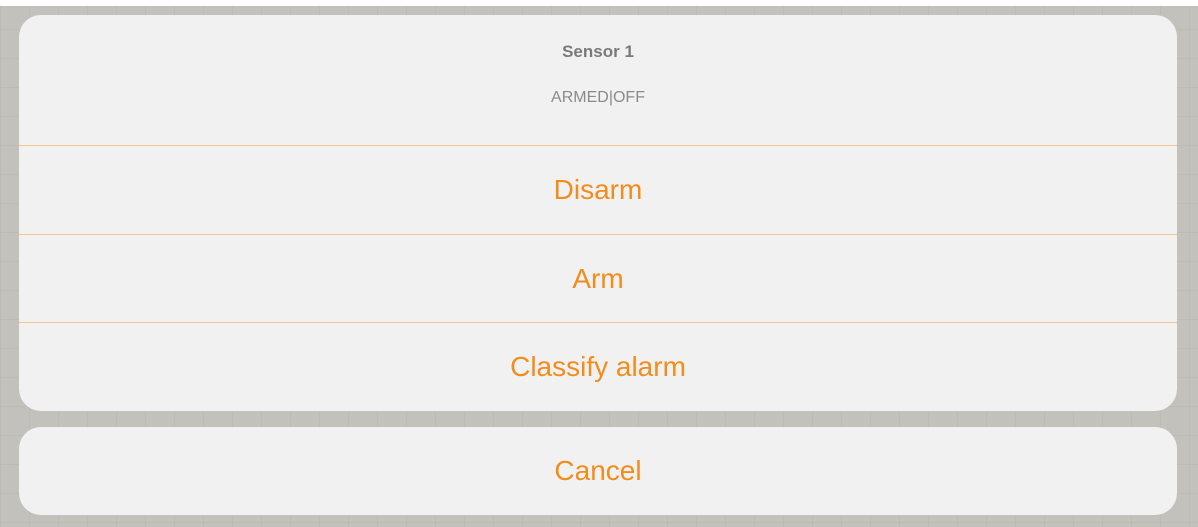  What do you see at coordinates (599, 3) in the screenshot?
I see `top-edge` at bounding box center [599, 3].